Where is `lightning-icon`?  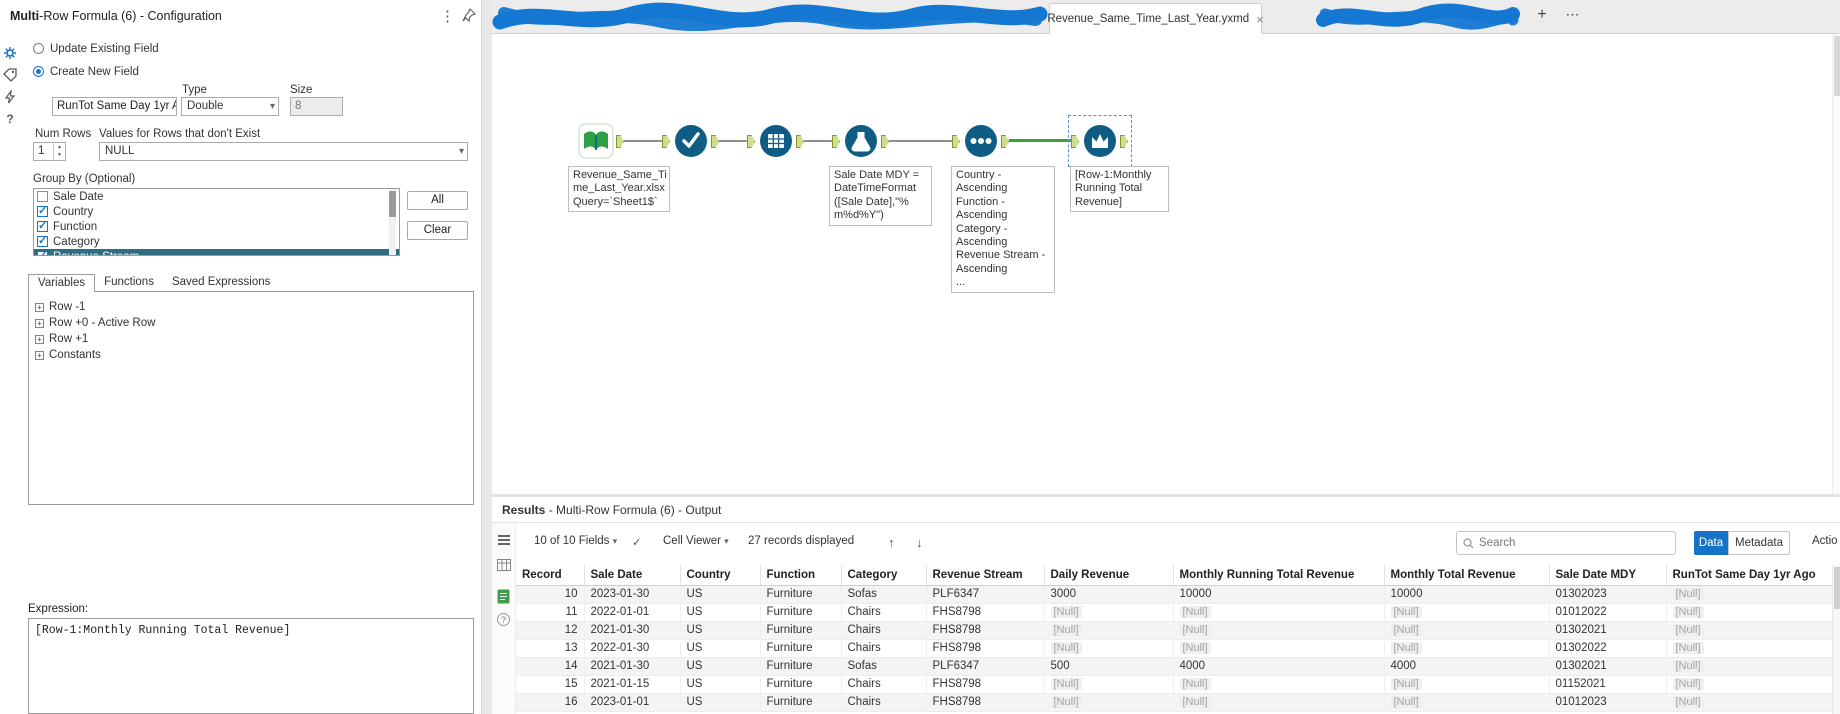
lightning-icon is located at coordinates (10, 97).